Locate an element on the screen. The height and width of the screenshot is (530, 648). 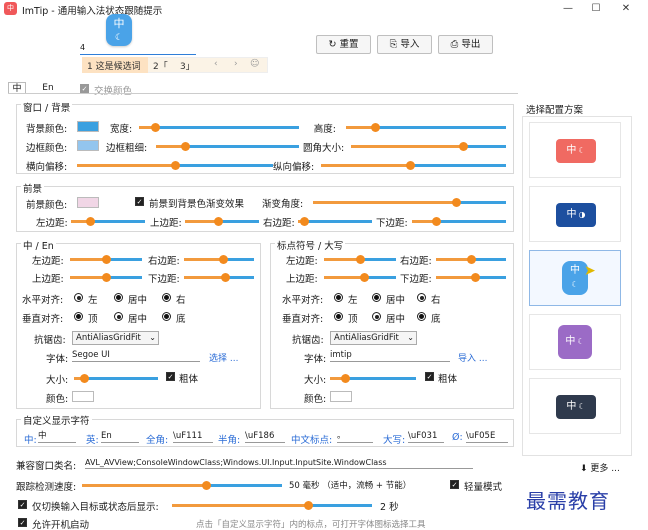
gradient-angle-slider is located at coordinates (409, 202).